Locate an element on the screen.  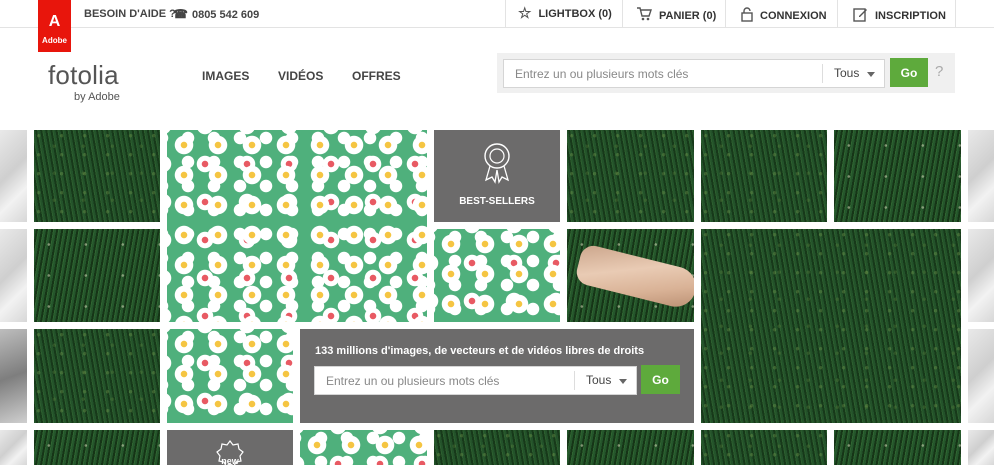
bestsellers-card: BEST-SELLERS is located at coordinates (497, 176).